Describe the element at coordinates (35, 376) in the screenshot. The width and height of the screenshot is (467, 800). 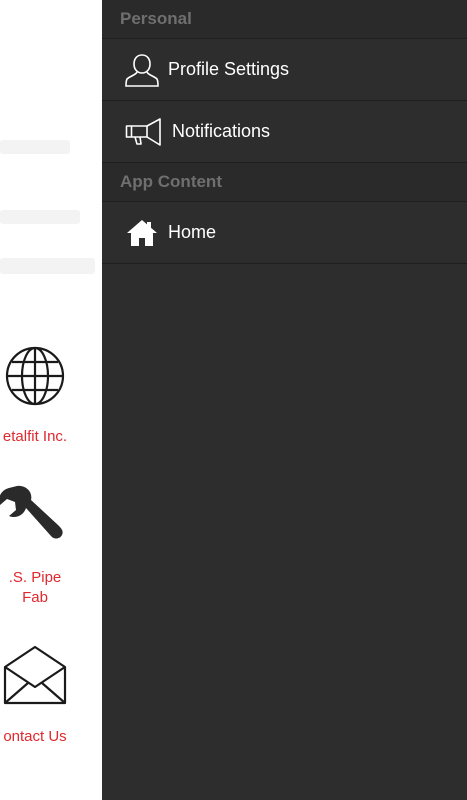
I see `globe-icon` at that location.